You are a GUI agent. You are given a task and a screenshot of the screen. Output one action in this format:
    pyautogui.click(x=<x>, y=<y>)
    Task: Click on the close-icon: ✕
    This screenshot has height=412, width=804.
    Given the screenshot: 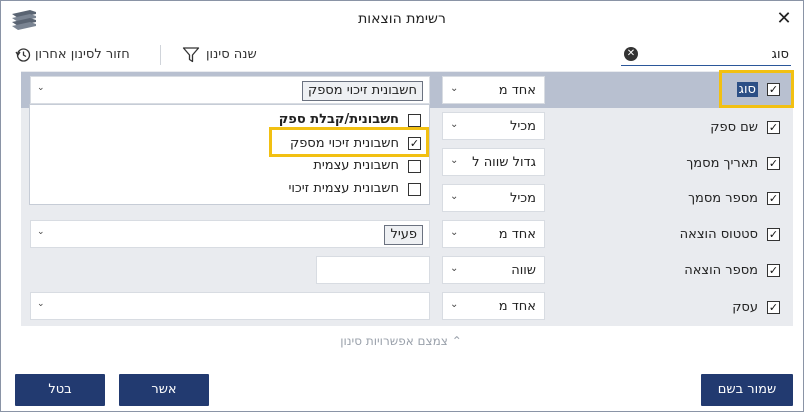 What is the action you would take?
    pyautogui.click(x=784, y=19)
    